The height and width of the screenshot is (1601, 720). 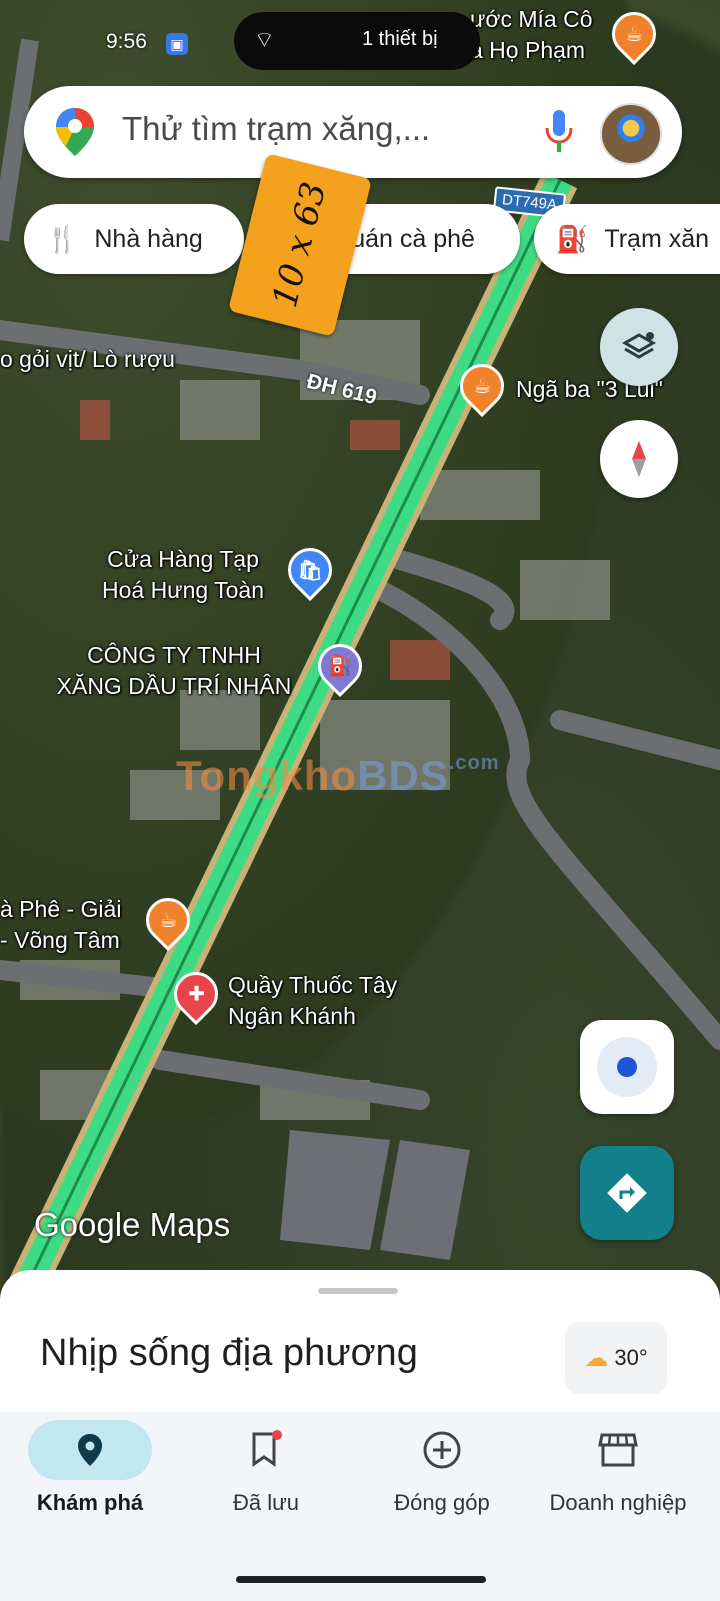 What do you see at coordinates (531, 35) in the screenshot?
I see `place-label: ước Mía Cô a Họ Phạm` at bounding box center [531, 35].